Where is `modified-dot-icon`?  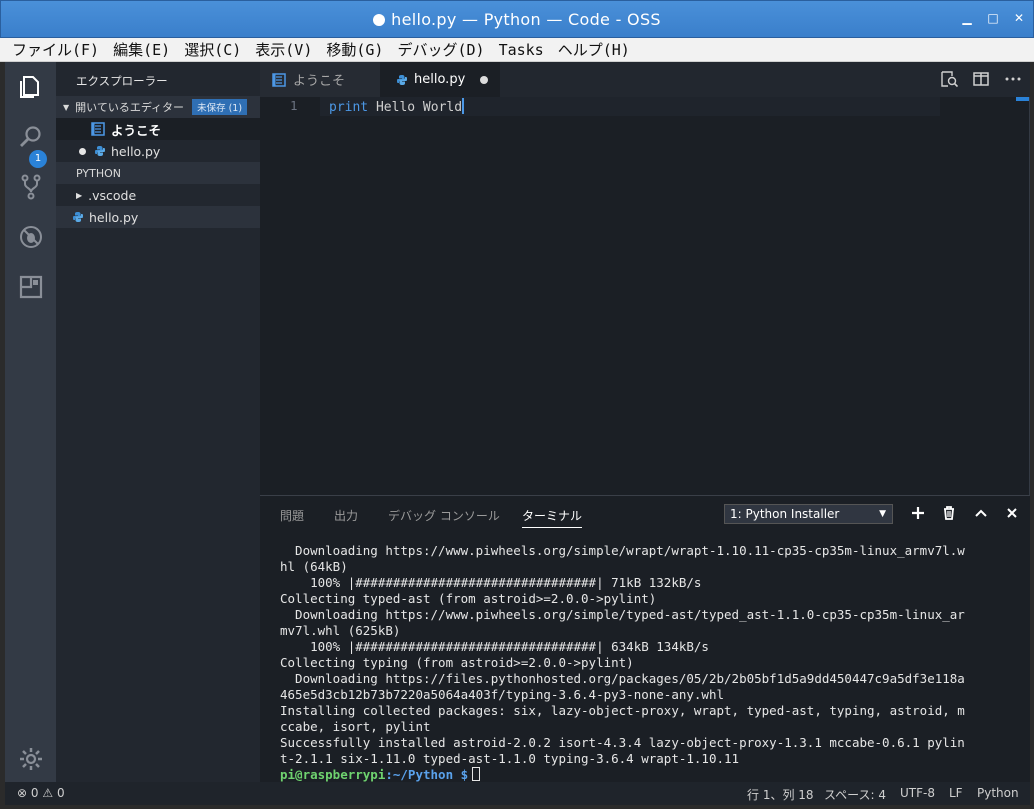
modified-dot-icon is located at coordinates (82, 151).